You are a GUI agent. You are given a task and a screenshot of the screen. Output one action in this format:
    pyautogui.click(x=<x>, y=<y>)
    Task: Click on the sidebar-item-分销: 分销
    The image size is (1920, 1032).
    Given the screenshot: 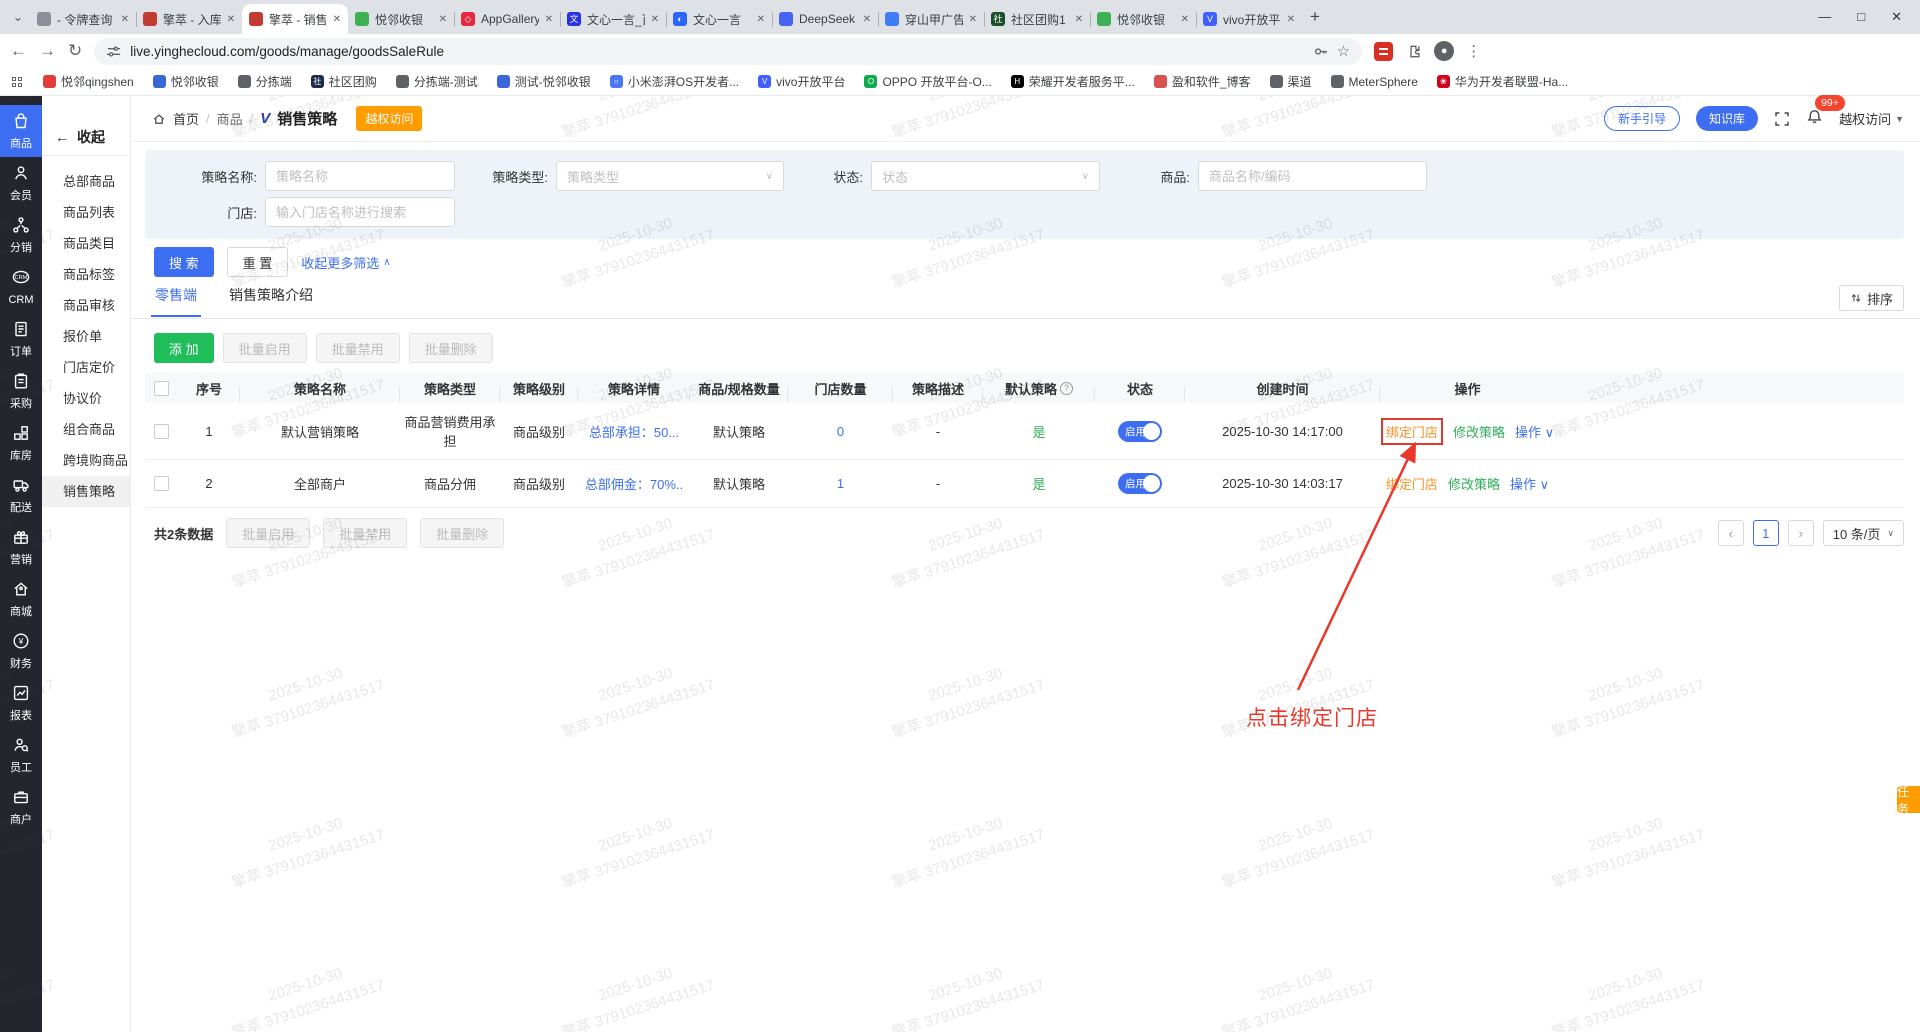 What is the action you would take?
    pyautogui.click(x=21, y=235)
    